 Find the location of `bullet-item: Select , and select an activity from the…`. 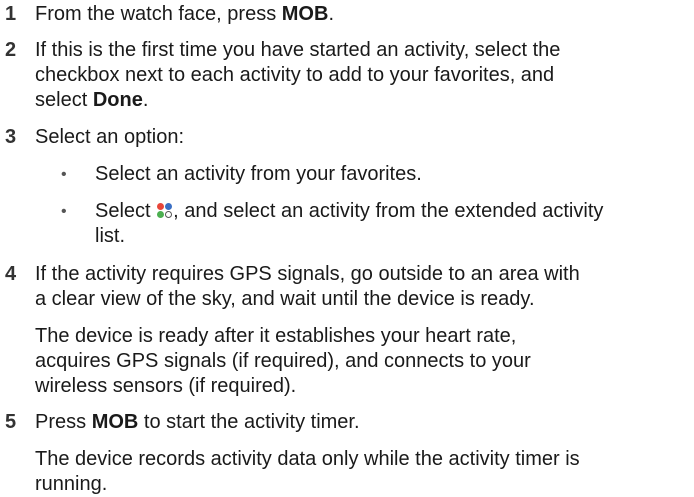

bullet-item: Select , and select an activity from the… is located at coordinates (349, 211).